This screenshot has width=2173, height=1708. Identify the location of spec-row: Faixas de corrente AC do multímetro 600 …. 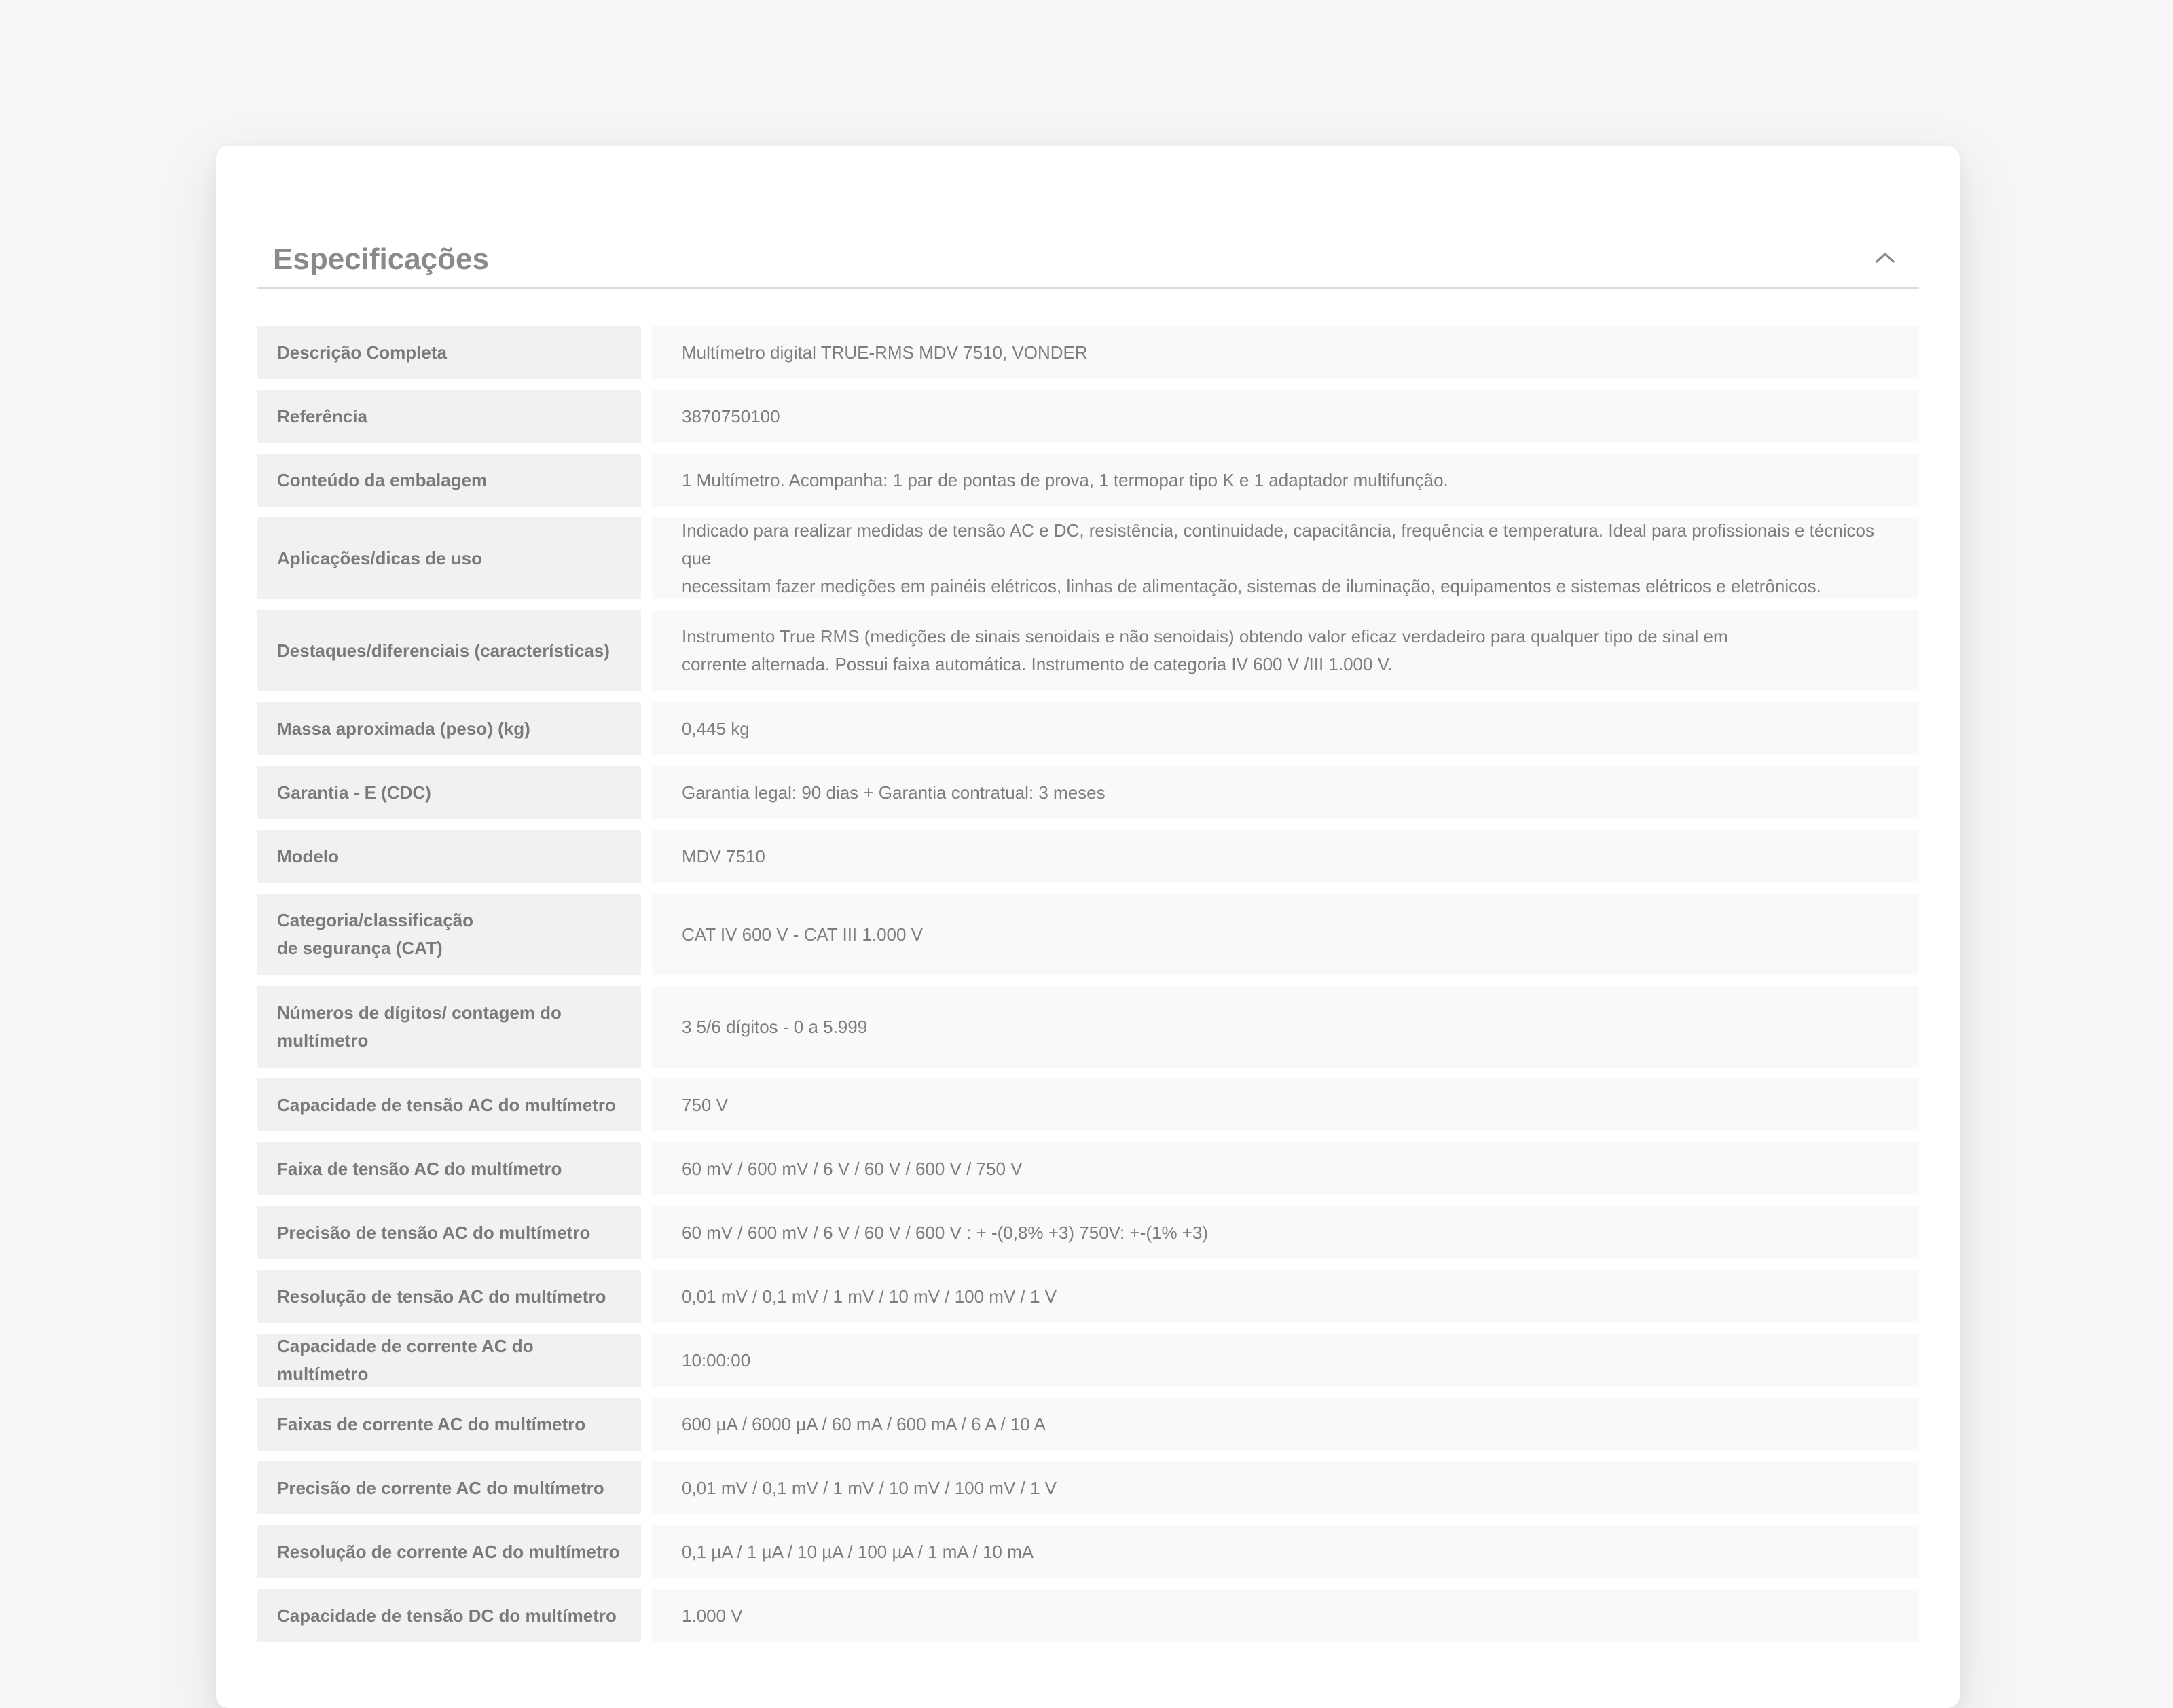
(1088, 1424).